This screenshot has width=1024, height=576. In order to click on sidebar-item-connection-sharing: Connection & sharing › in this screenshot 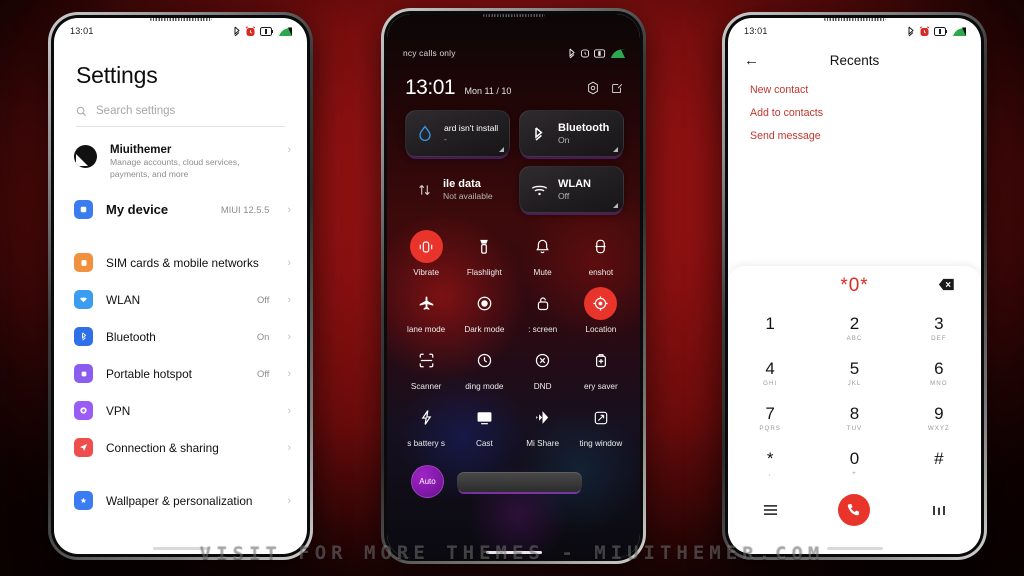, I will do `click(180, 447)`.